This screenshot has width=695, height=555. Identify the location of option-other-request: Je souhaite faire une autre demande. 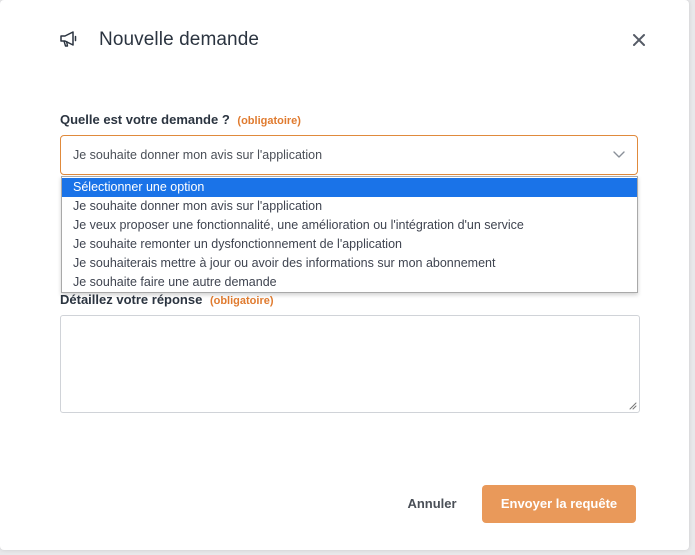
(349, 282).